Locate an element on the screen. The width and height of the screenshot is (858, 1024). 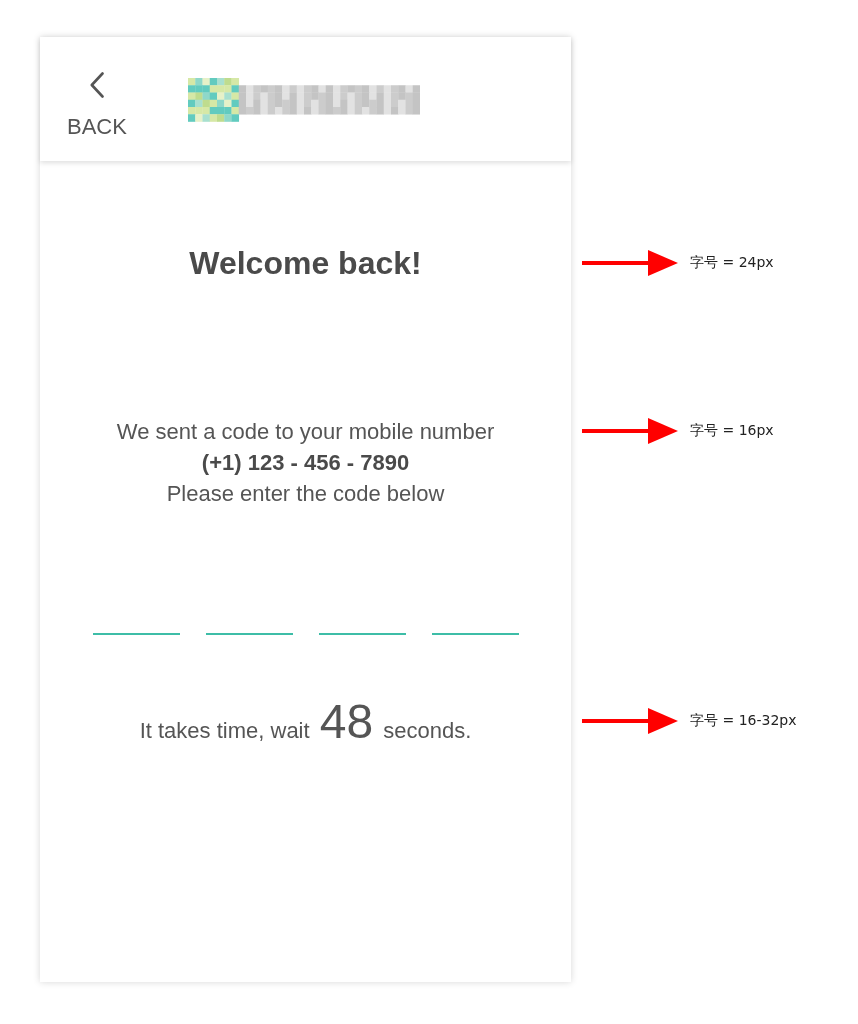
annotation-label: 字号 = 16px is located at coordinates (732, 431).